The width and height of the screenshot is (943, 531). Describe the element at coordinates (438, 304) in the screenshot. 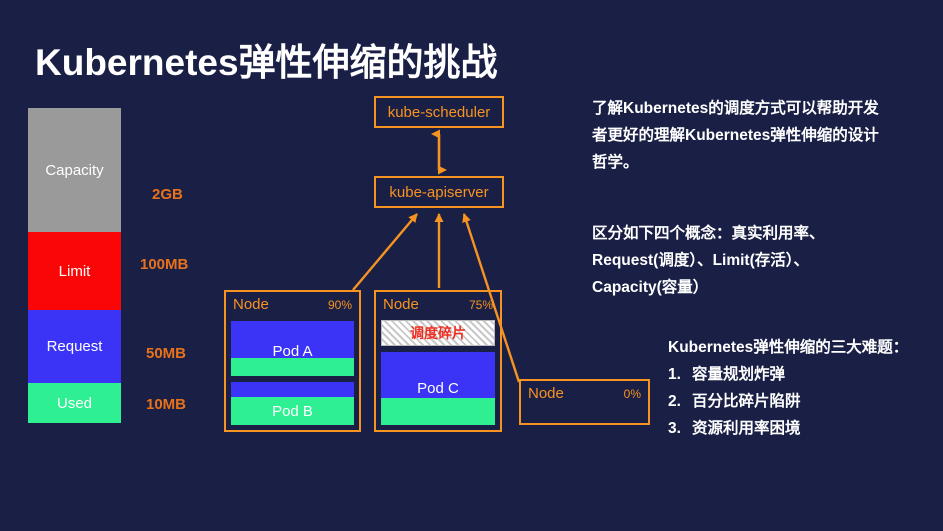

I see `node-2-header: Node 75%` at that location.